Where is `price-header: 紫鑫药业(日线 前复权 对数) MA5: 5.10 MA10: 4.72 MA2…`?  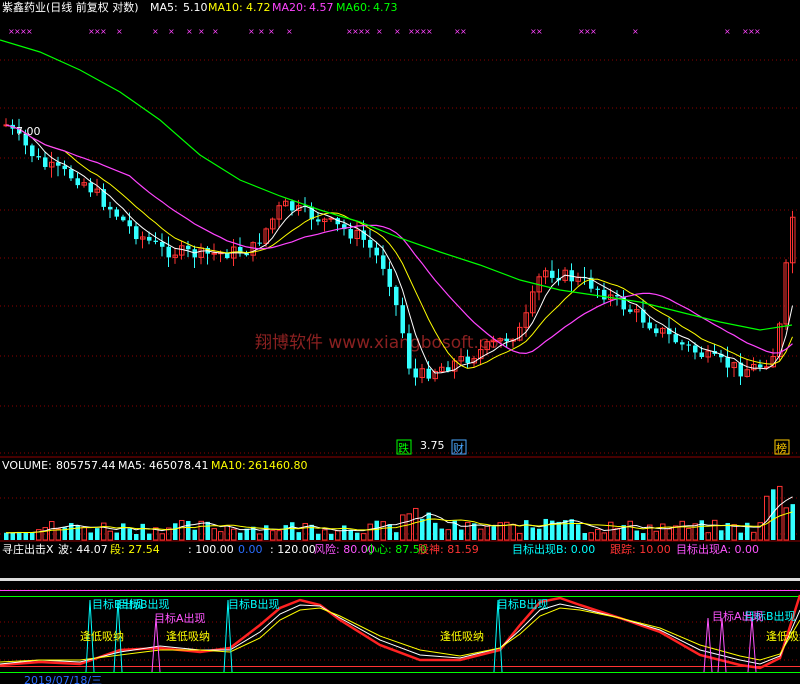 price-header: 紫鑫药业(日线 前复权 对数) MA5: 5.10 MA10: 4.72 MA2… is located at coordinates (200, 7).